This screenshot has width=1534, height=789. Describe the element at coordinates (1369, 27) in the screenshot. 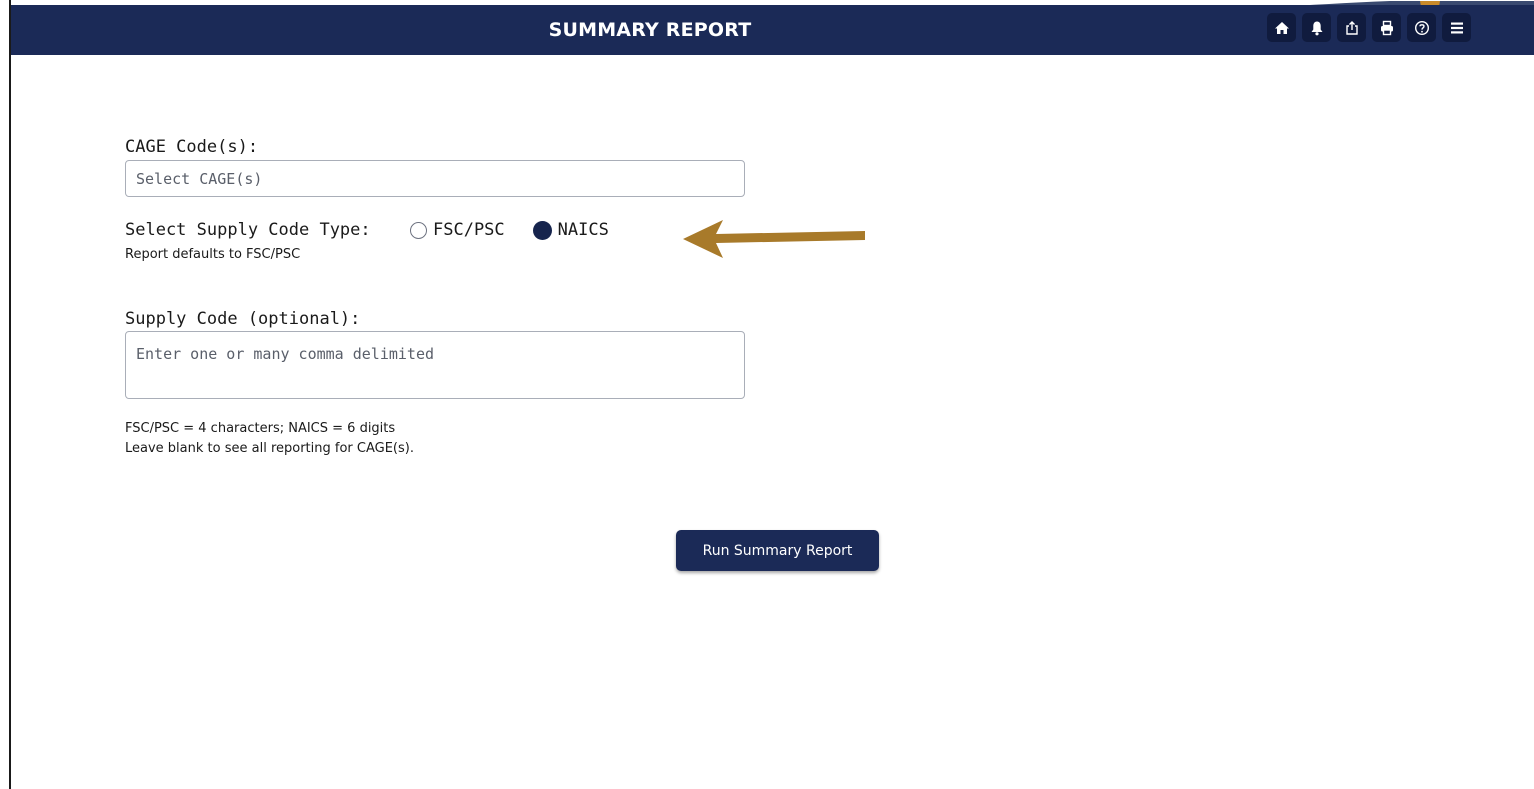

I see `header-toolbar` at that location.